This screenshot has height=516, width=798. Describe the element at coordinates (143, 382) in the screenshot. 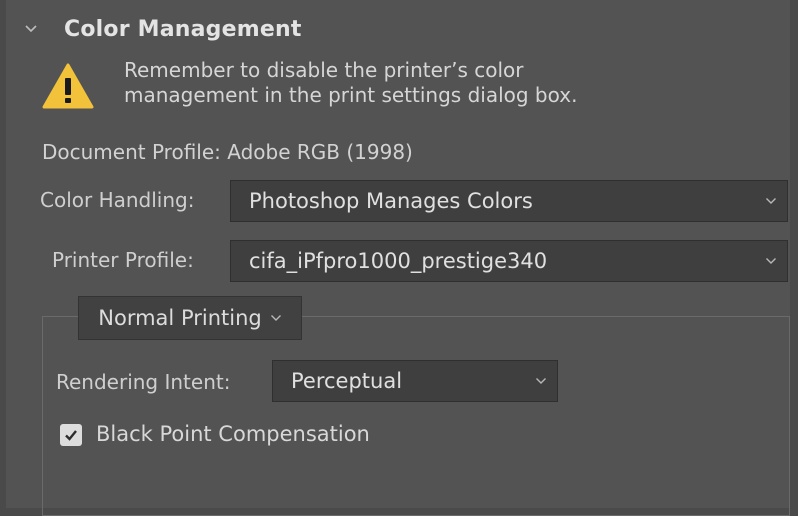

I see `rendering-intent-label: Rendering Intent:` at that location.